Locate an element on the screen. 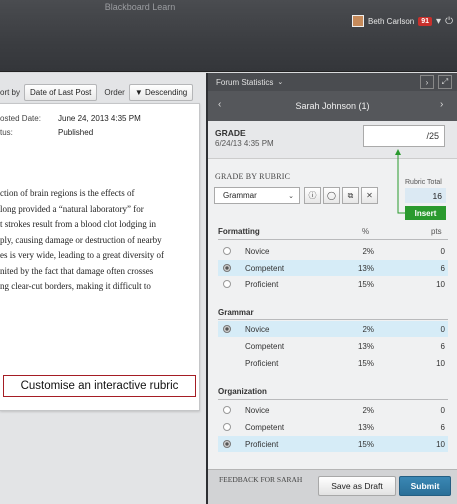  save-draft-button: Save as Draft is located at coordinates (357, 486).